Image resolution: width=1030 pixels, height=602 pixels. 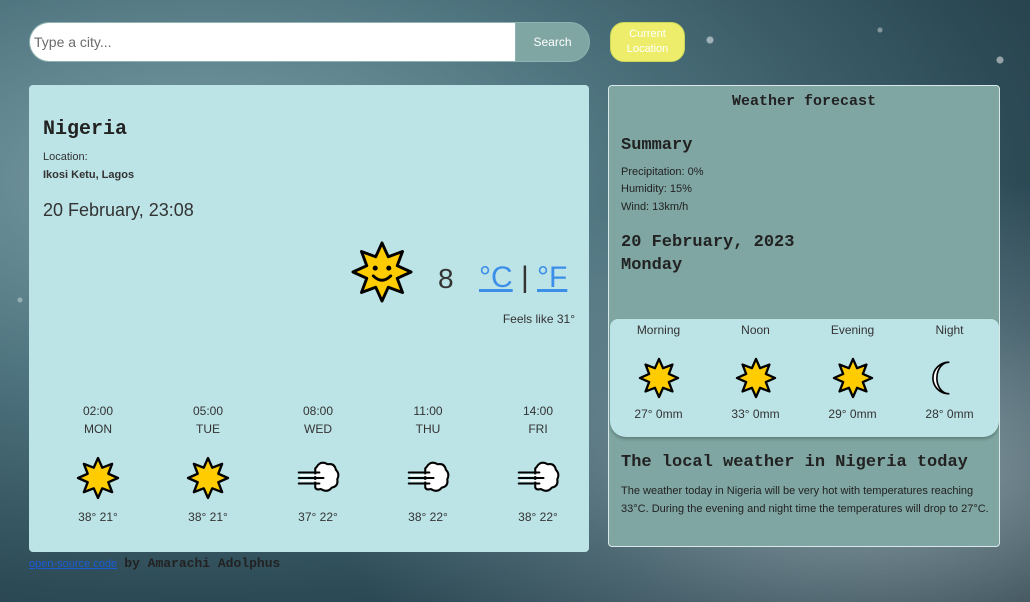 I want to click on humidity: Humidity: 15%, so click(x=656, y=189).